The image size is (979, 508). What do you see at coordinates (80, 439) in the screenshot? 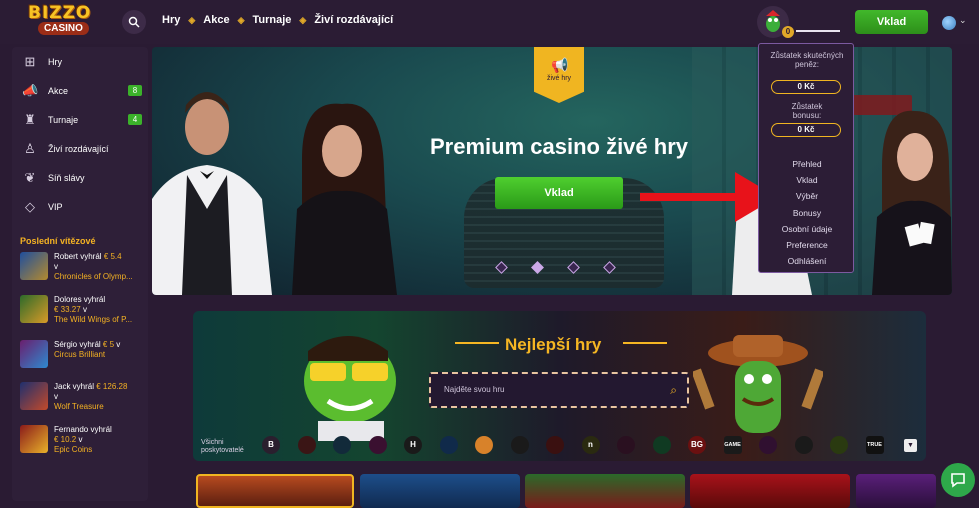
I see `winner-v: v` at bounding box center [80, 439].